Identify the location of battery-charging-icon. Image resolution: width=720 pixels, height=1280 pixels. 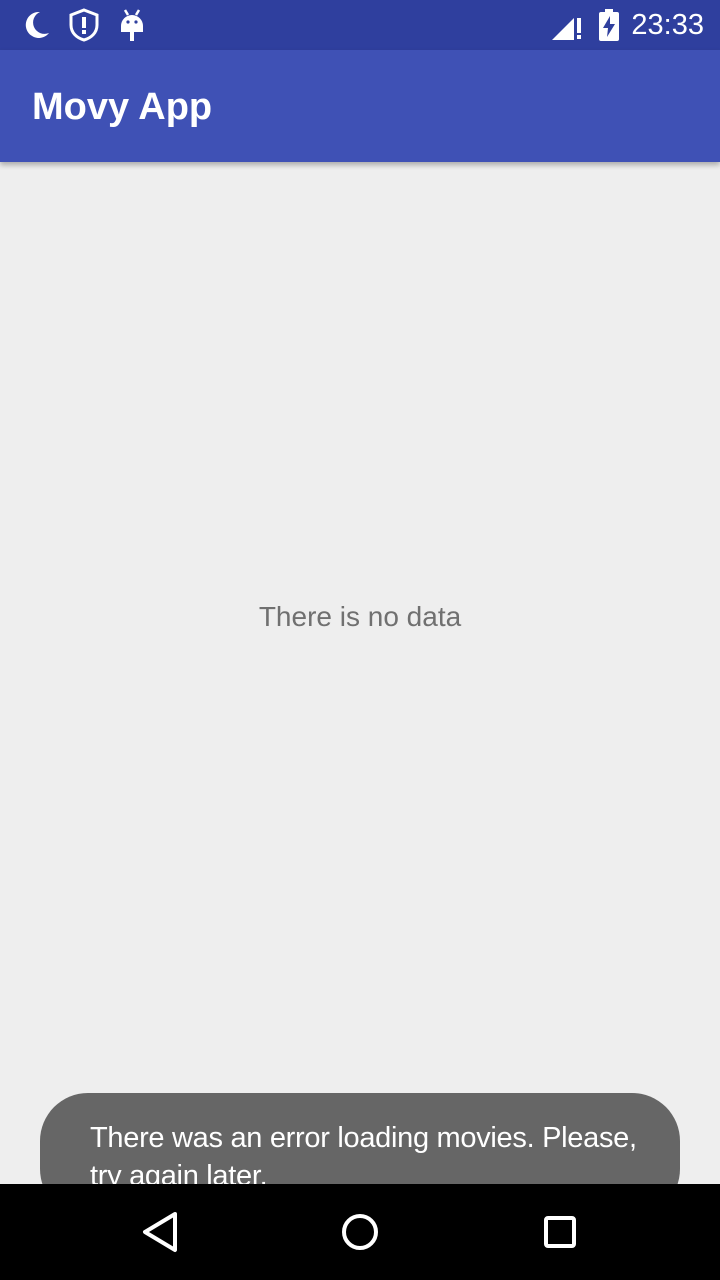
(609, 25).